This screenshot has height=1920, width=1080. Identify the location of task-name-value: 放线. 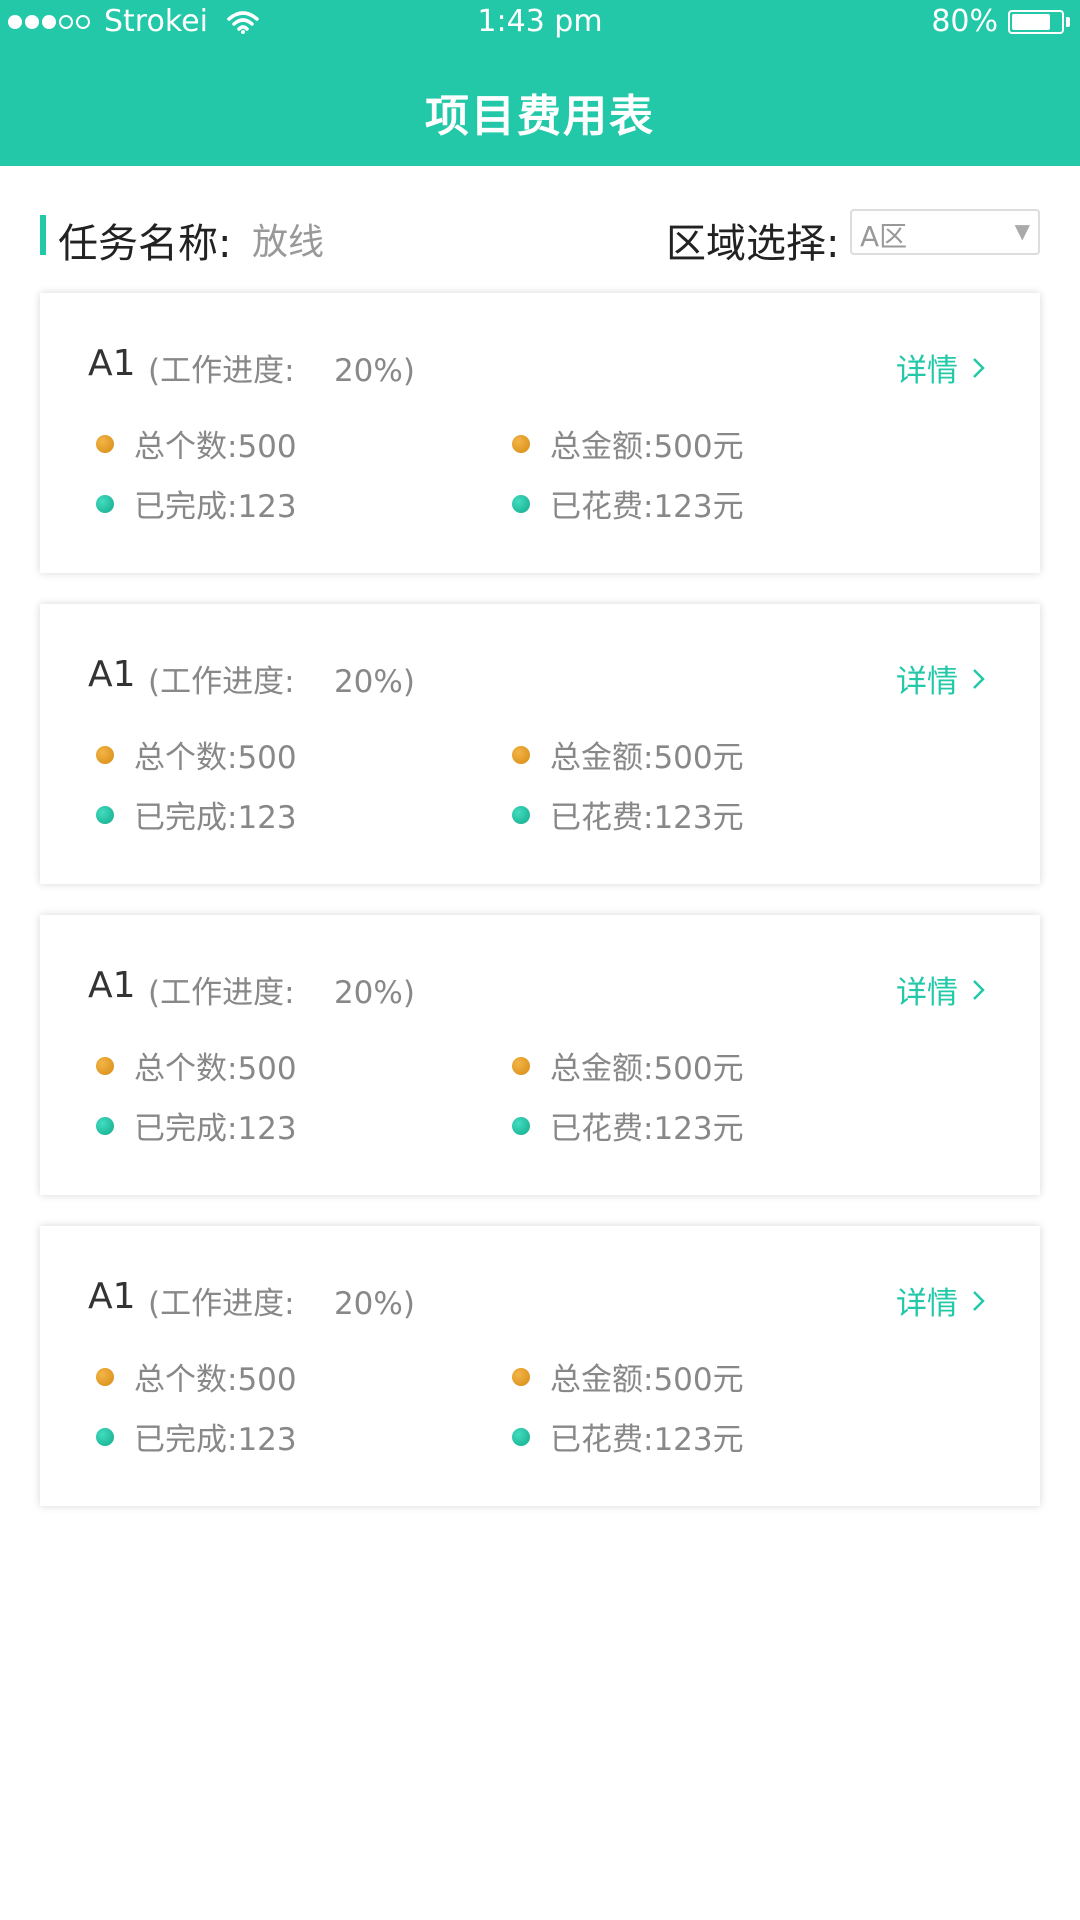
(288, 242).